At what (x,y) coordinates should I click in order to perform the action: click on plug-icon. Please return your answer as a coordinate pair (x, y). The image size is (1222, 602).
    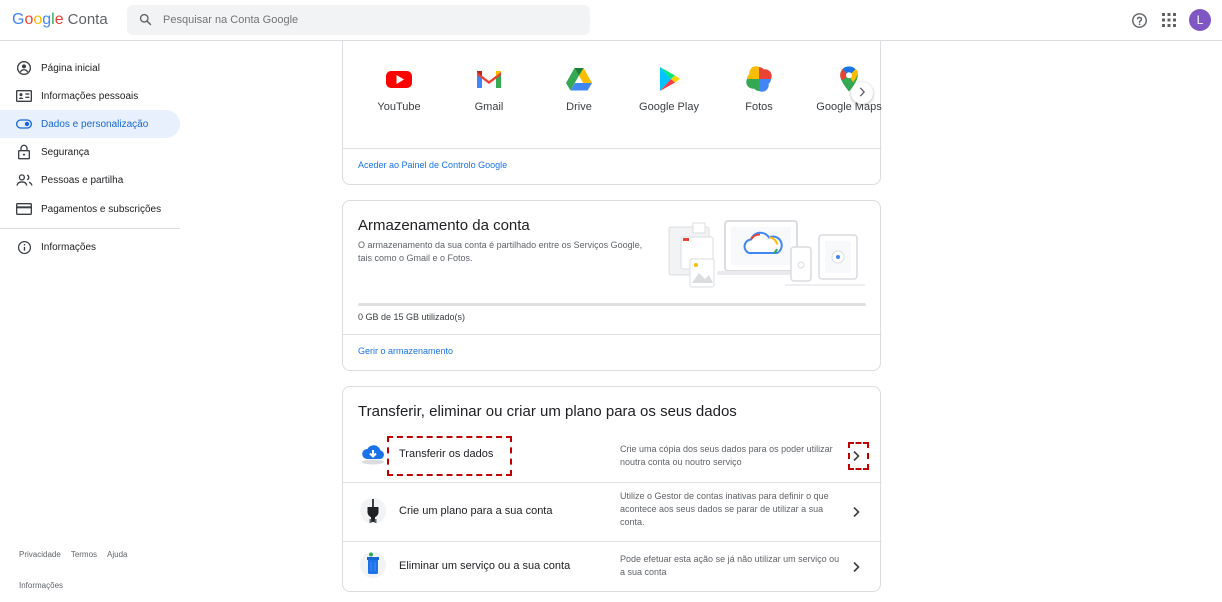
    Looking at the image, I should click on (373, 511).